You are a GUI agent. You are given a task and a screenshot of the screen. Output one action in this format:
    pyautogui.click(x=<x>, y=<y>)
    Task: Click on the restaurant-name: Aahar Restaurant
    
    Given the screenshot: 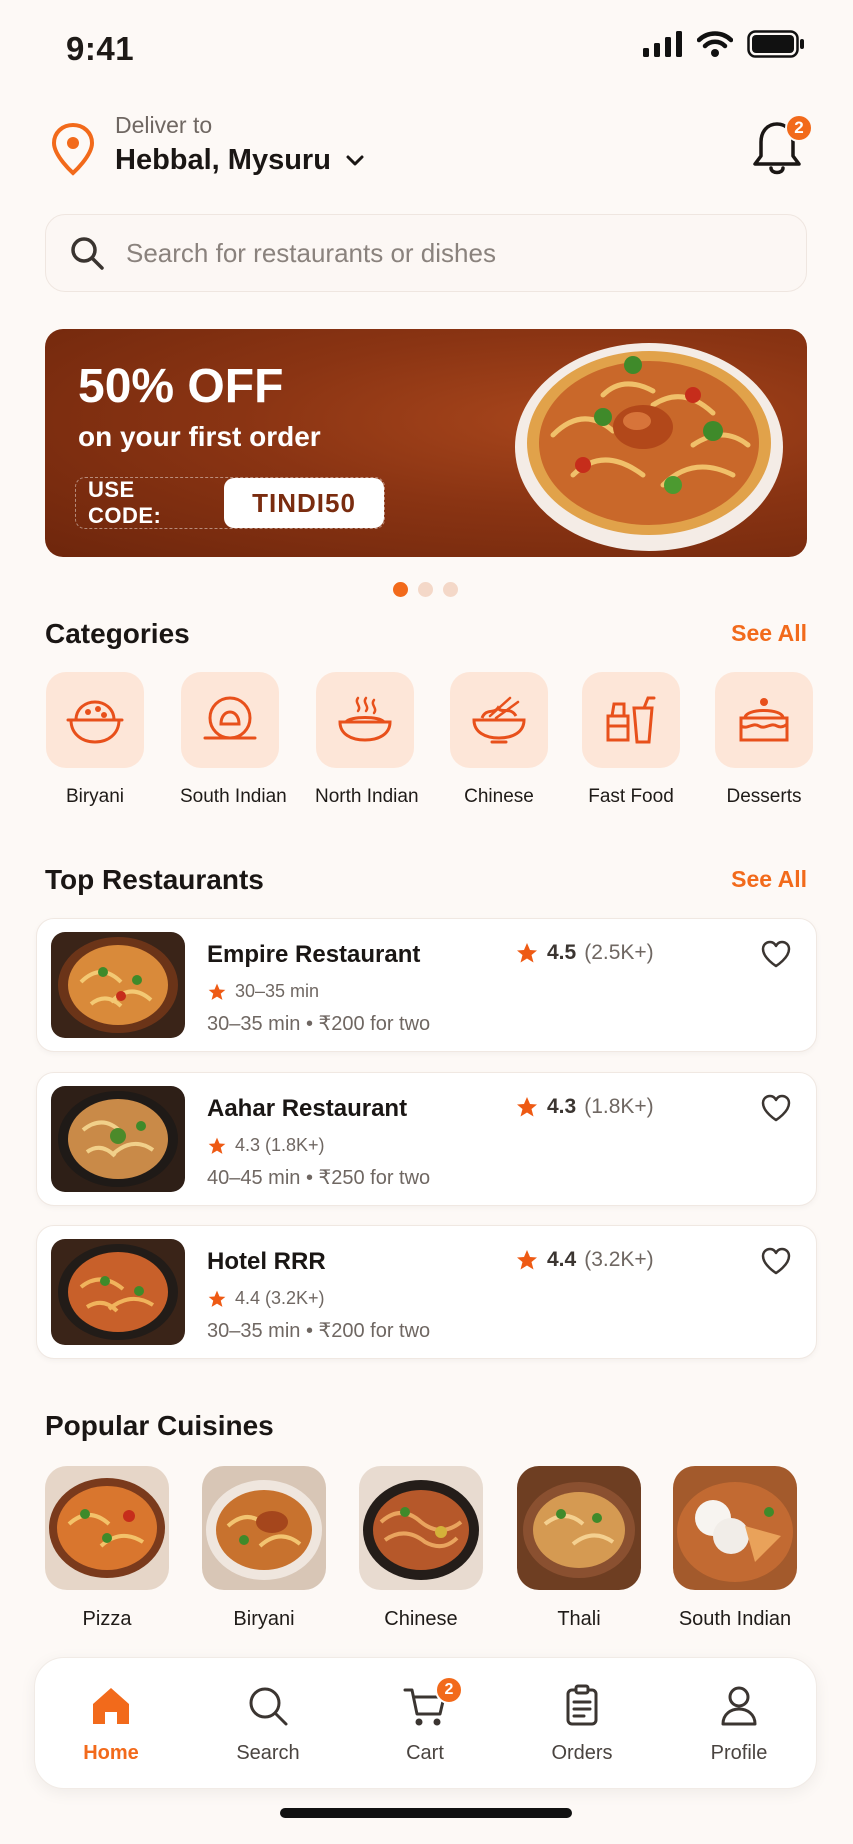 What is the action you would take?
    pyautogui.click(x=307, y=1108)
    